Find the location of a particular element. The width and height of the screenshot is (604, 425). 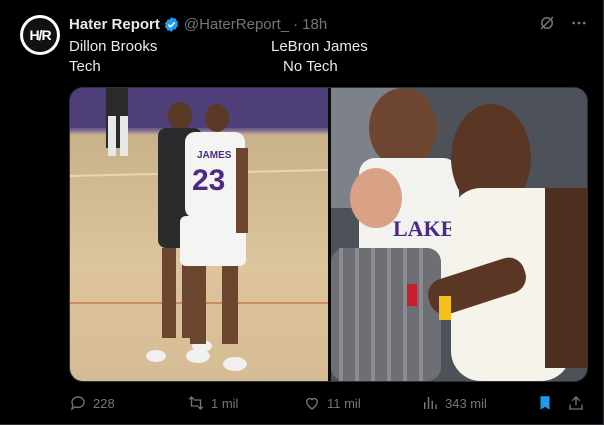

jersey-name: JAMES is located at coordinates (214, 155).